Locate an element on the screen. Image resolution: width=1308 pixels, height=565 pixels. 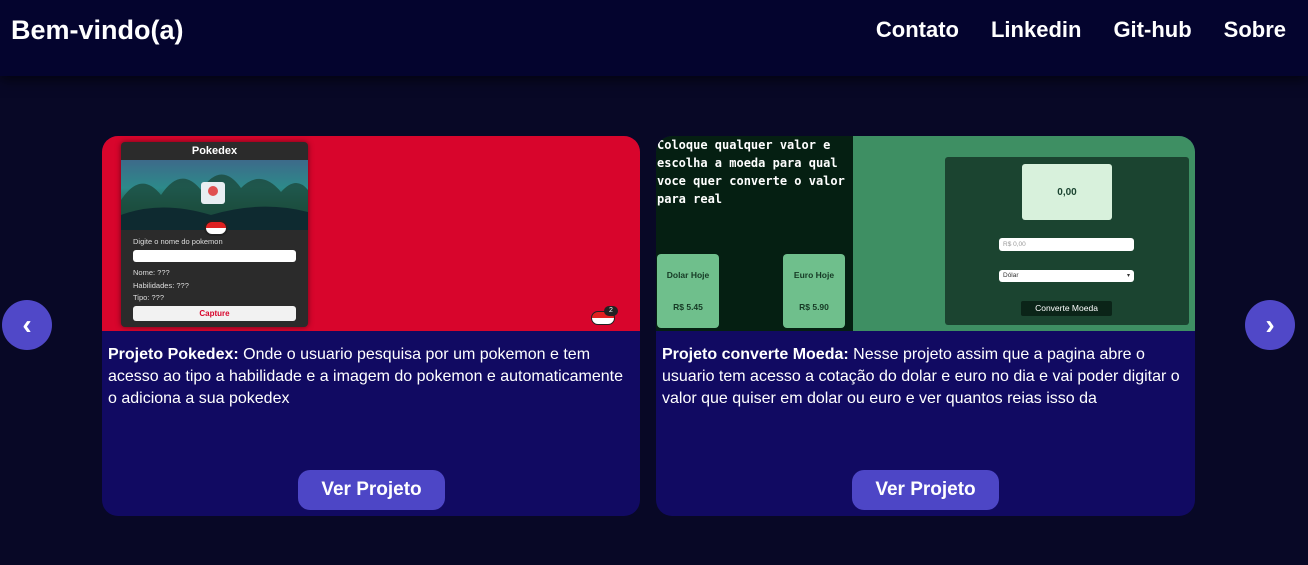
carousel-next-button: › is located at coordinates (1270, 325).